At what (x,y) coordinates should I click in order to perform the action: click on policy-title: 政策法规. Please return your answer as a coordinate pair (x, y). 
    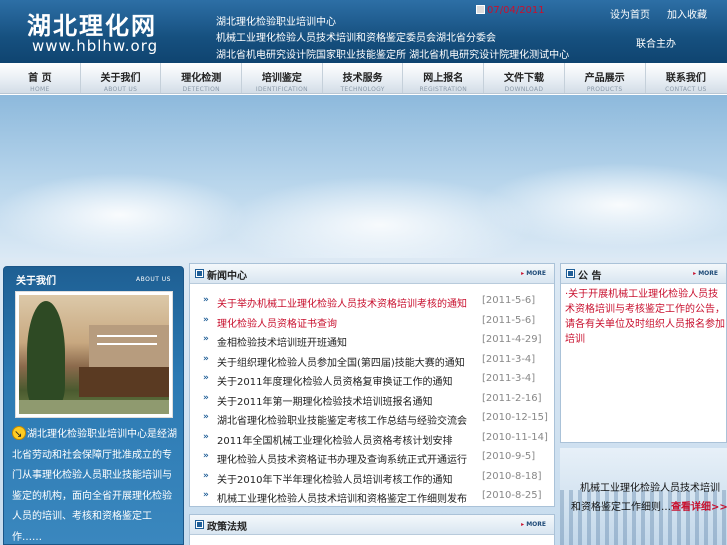
    Looking at the image, I should click on (227, 527).